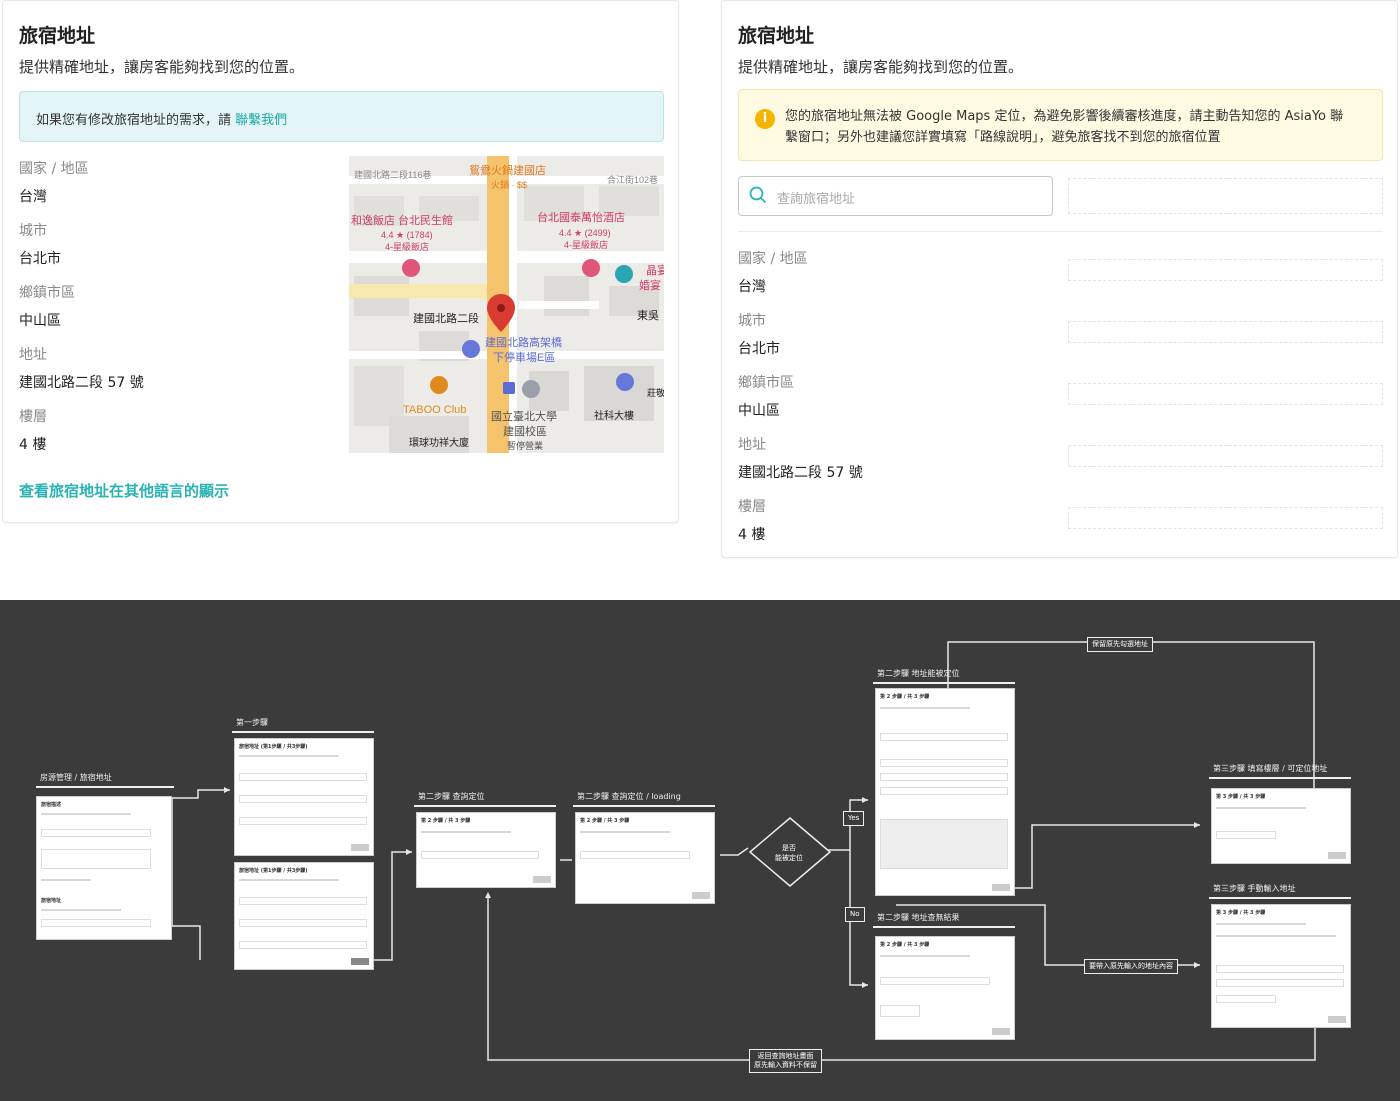 This screenshot has height=1101, width=1400. Describe the element at coordinates (162, 67) in the screenshot. I see `card-subtitle: 提供精確地址，讓房客能夠找到您的位置。` at that location.